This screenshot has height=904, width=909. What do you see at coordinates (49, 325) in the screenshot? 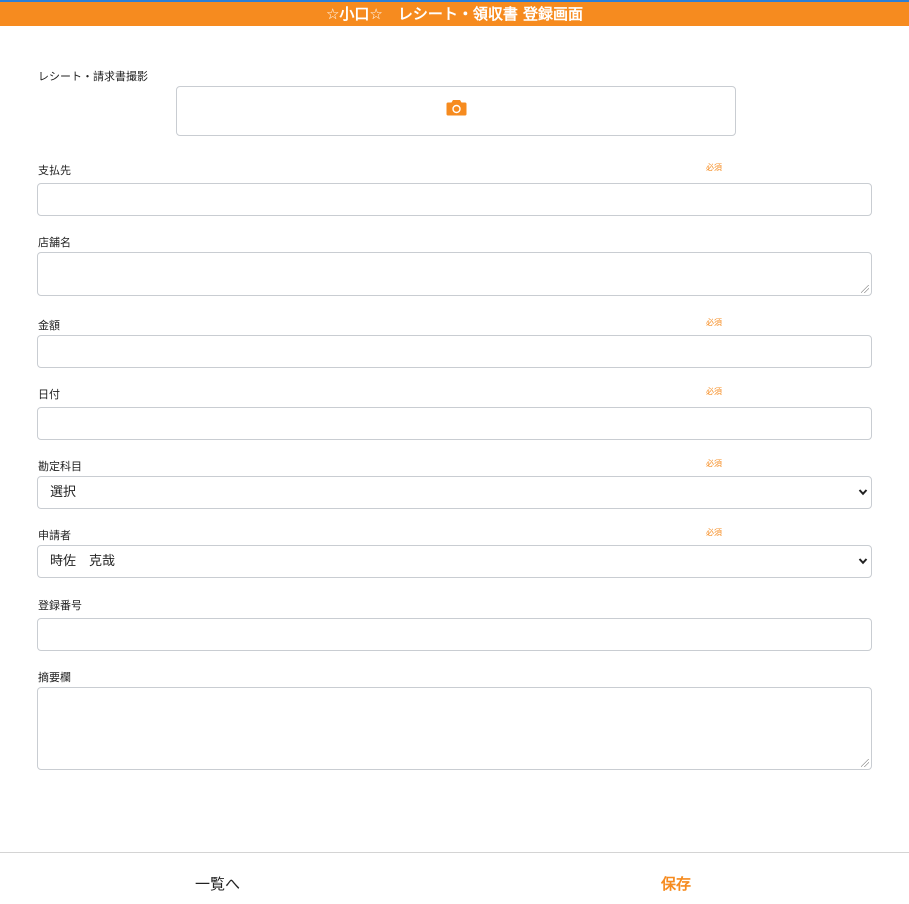
I see `amount-label: 金額` at bounding box center [49, 325].